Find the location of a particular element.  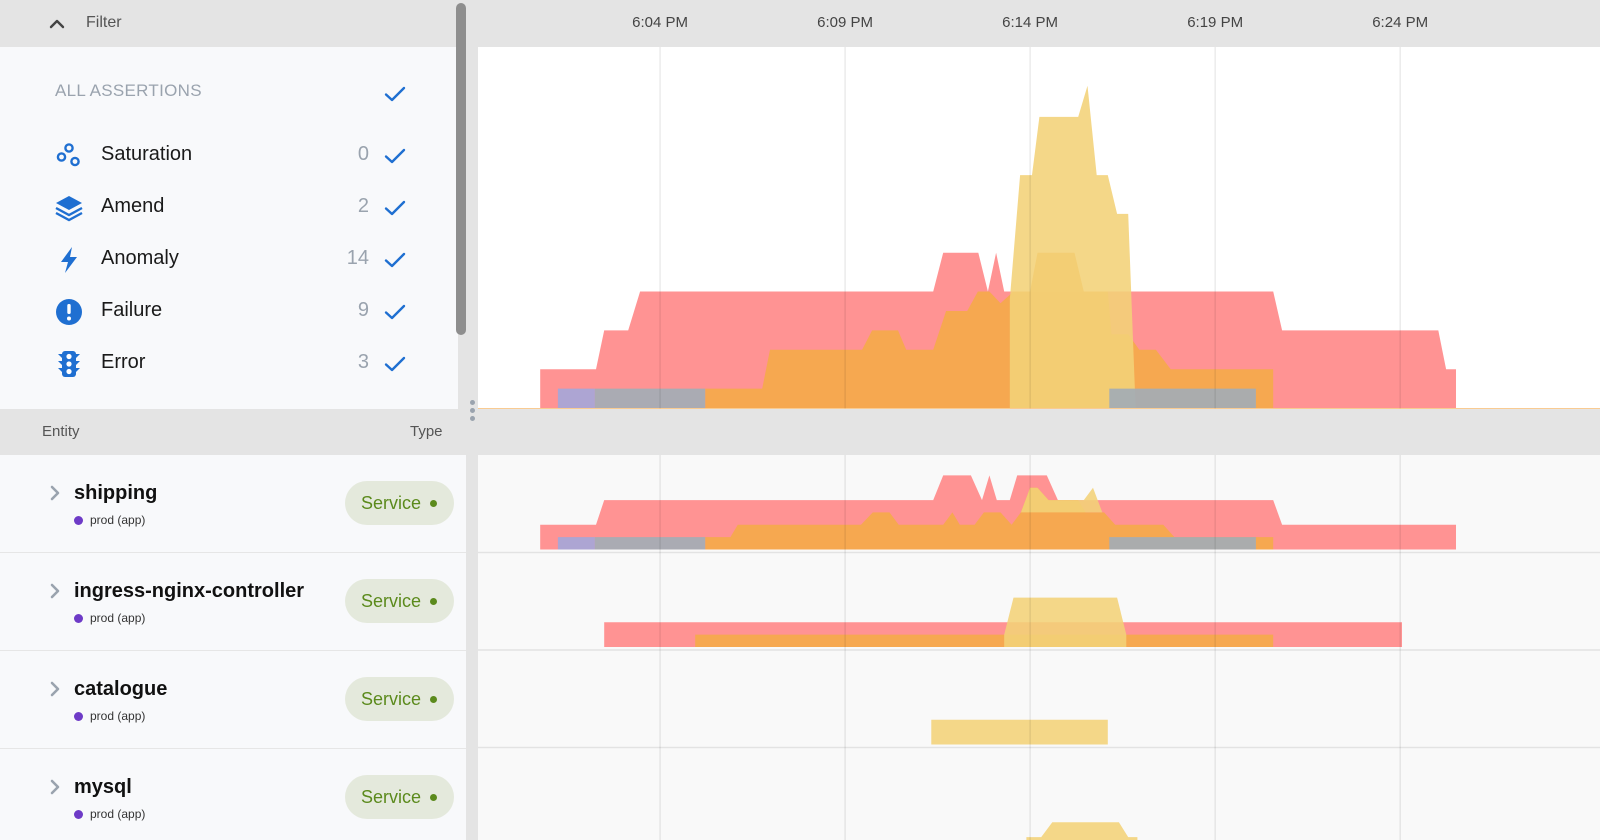

lightning-icon is located at coordinates (69, 260).